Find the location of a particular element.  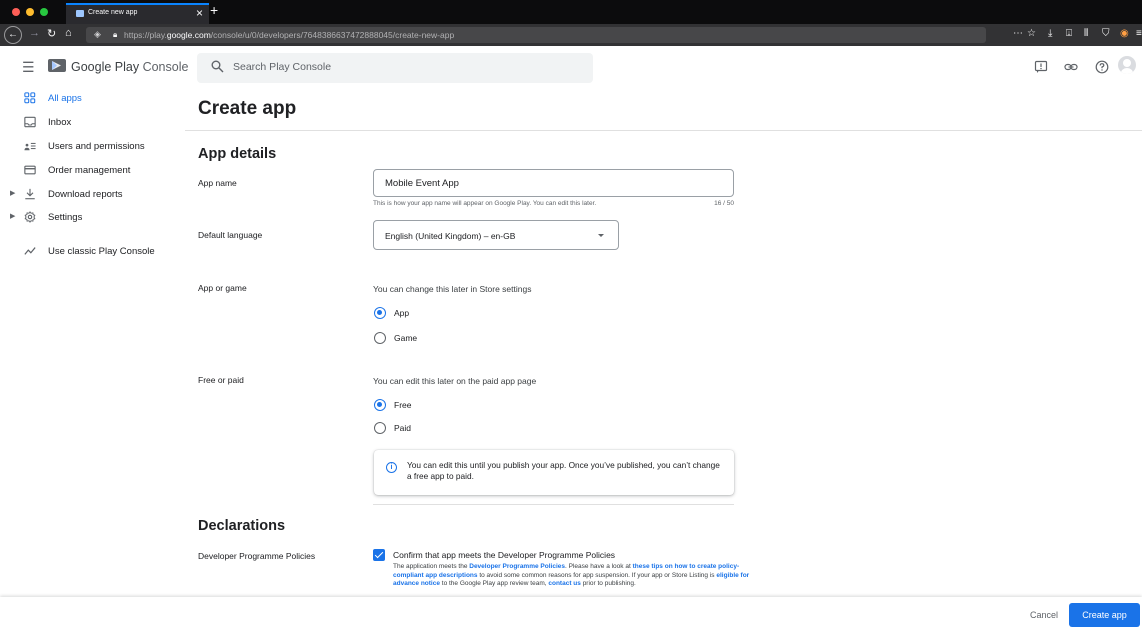

sidebar-item-label: Users and permissions is located at coordinates (96, 146).